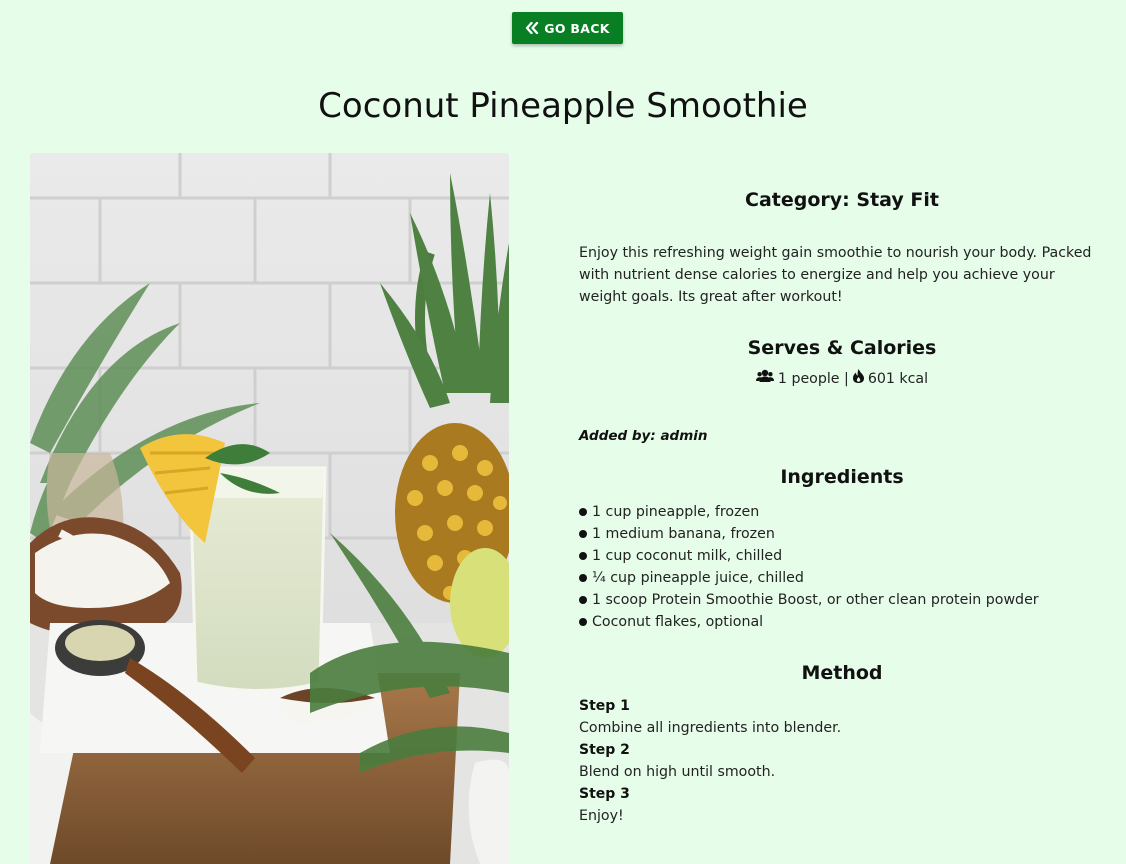 The image size is (1126, 864). What do you see at coordinates (898, 379) in the screenshot?
I see `calories-text: 601 kcal` at bounding box center [898, 379].